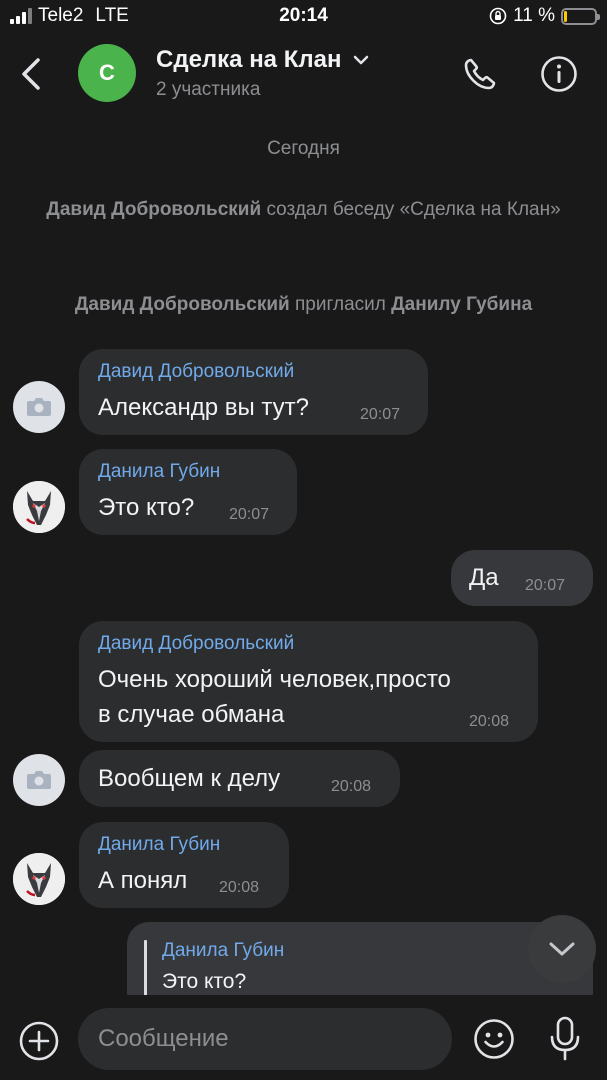 The height and width of the screenshot is (1080, 607). I want to click on message-bubble: Вообщем к делу 20:08, so click(239, 778).